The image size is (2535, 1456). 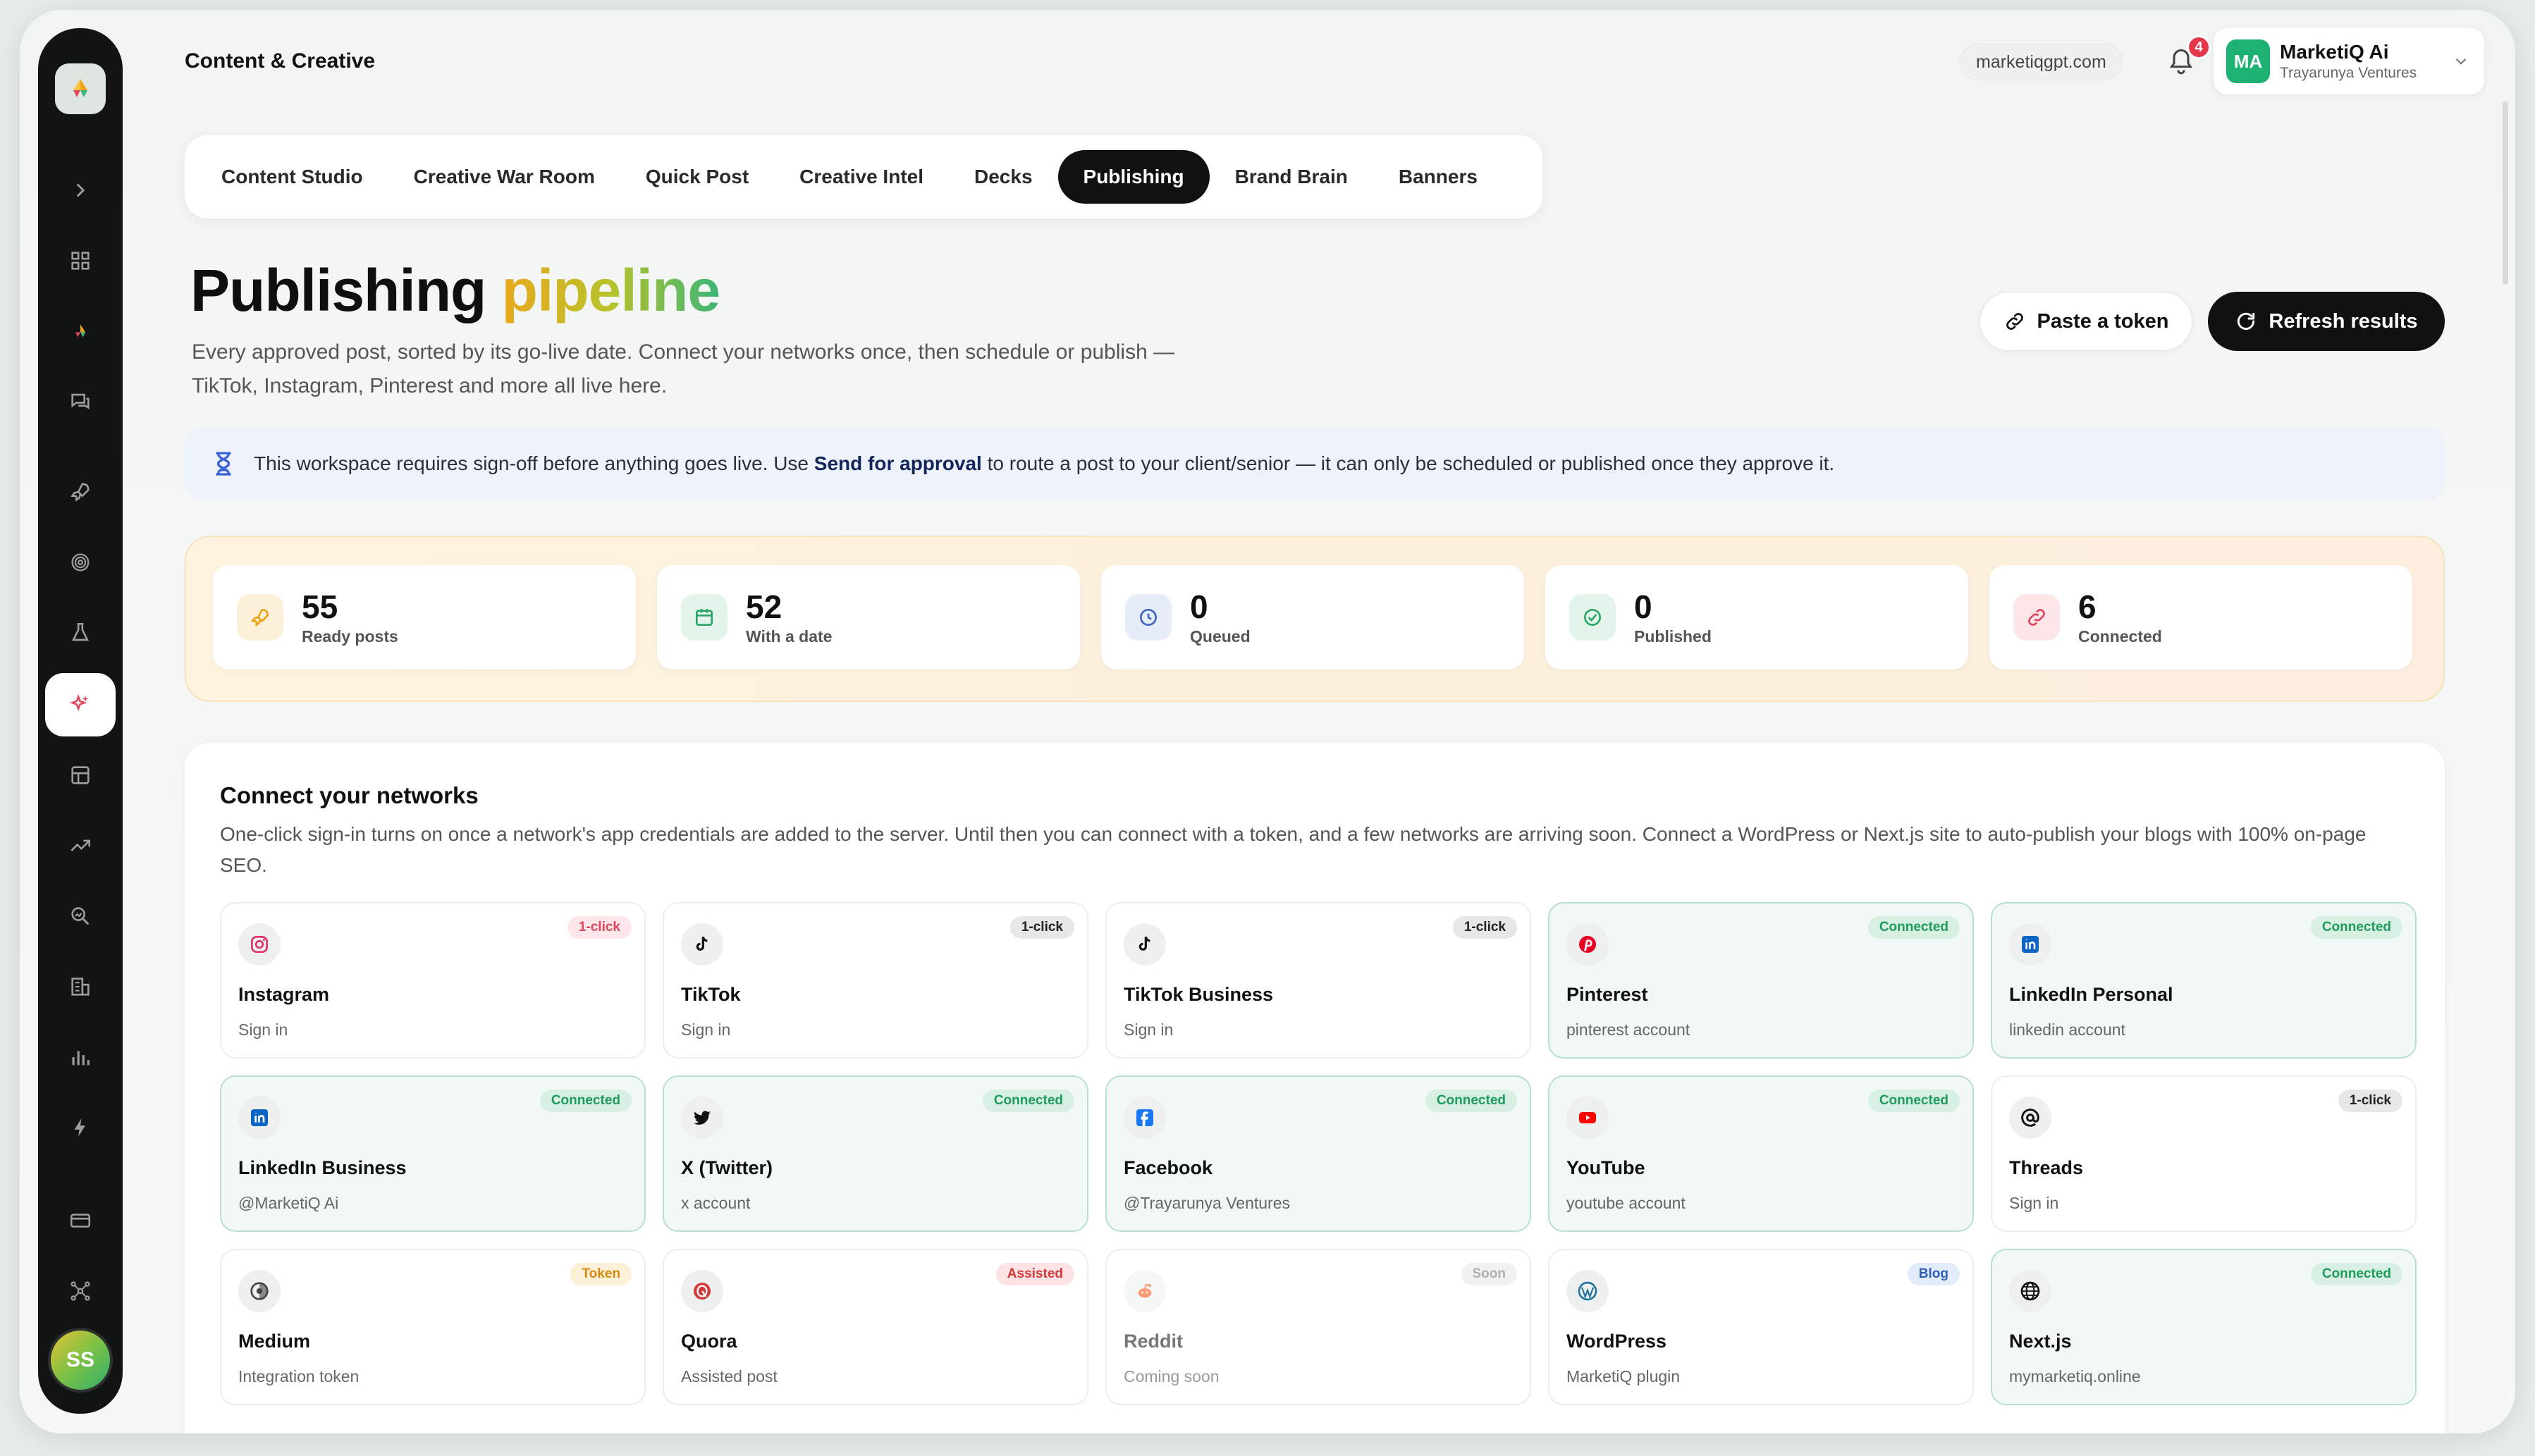 I want to click on user-org: Trayarunya Ventures, so click(x=2348, y=73).